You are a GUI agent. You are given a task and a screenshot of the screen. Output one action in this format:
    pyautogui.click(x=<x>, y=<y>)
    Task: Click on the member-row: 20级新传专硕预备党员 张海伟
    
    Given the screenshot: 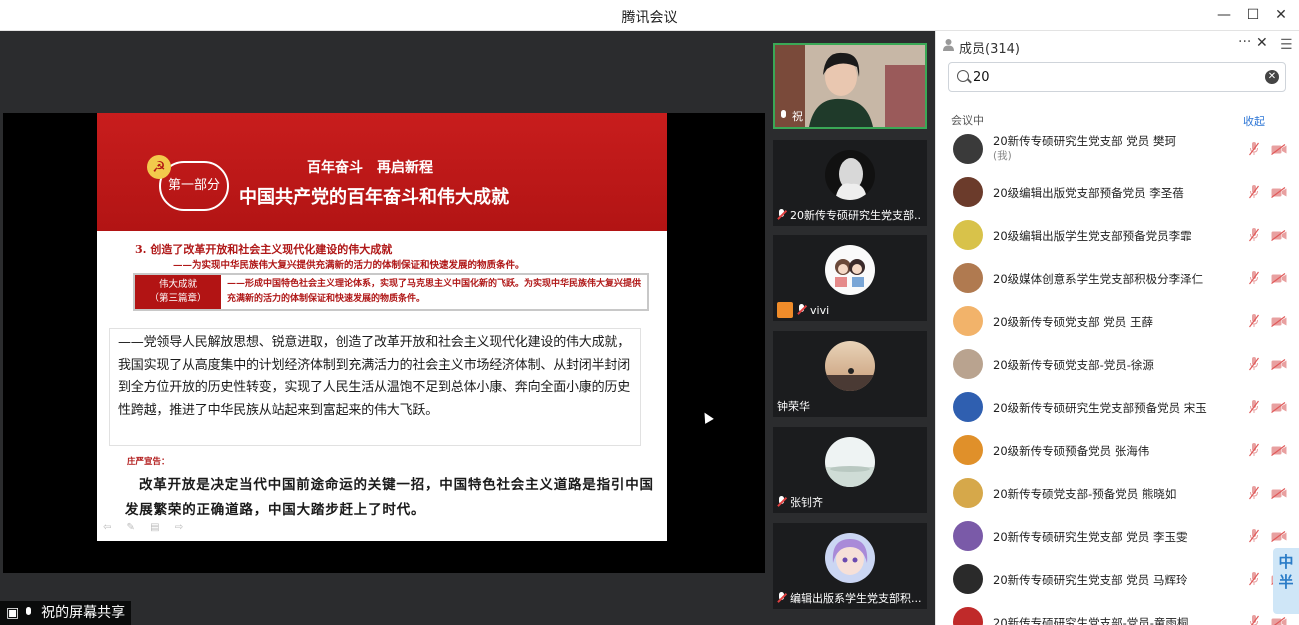 What is the action you would take?
    pyautogui.click(x=1117, y=450)
    